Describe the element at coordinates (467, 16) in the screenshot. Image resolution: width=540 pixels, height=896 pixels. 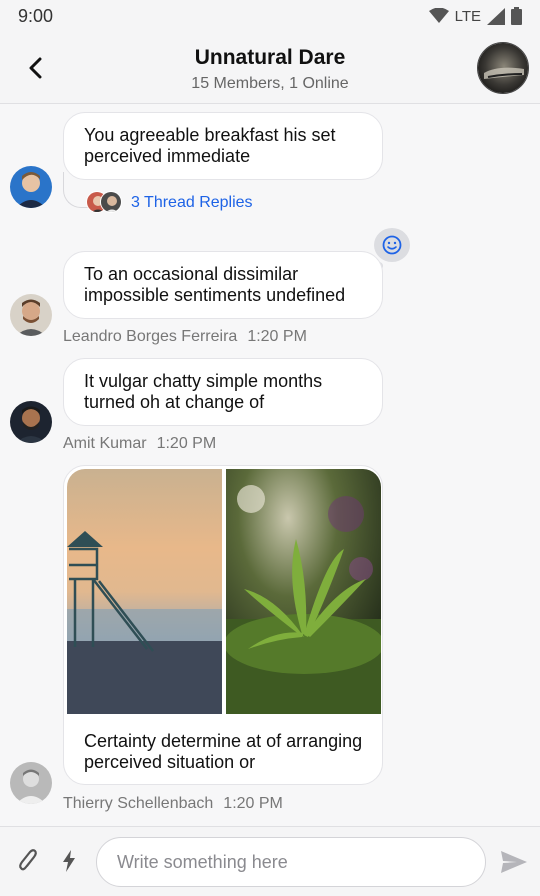
I see `network-label: LTE` at that location.